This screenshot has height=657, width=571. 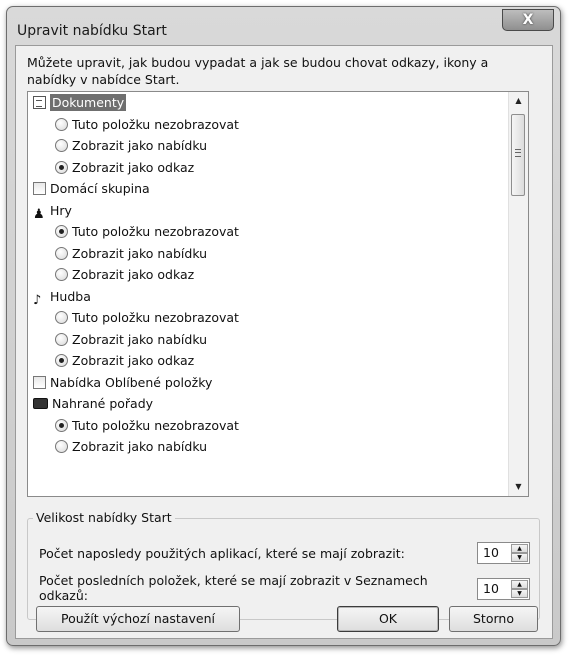 I want to click on item-label: Hry, so click(x=61, y=210).